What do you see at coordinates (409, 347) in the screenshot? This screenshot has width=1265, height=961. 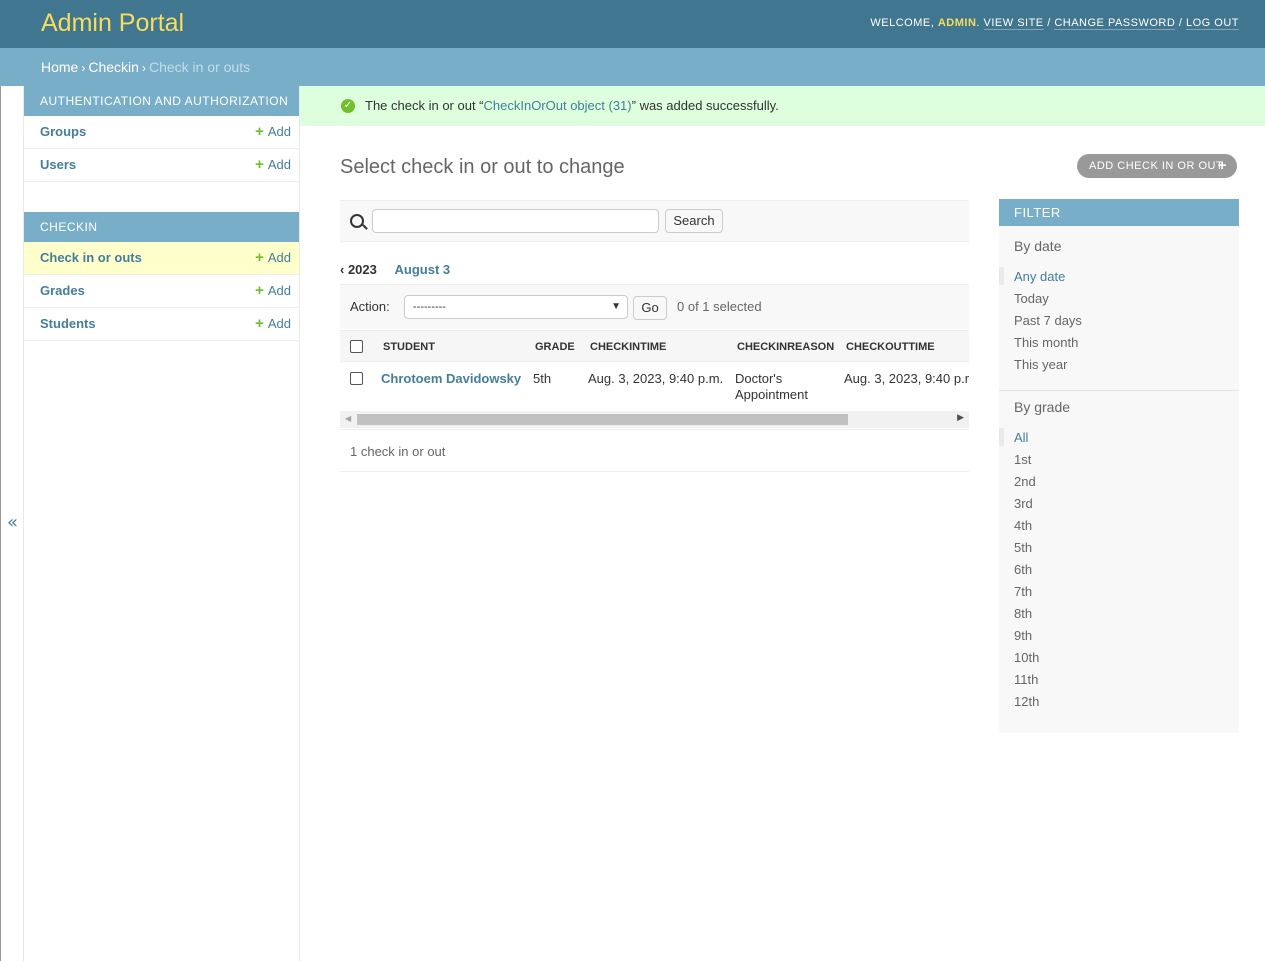 I see `column-header-student: Student` at bounding box center [409, 347].